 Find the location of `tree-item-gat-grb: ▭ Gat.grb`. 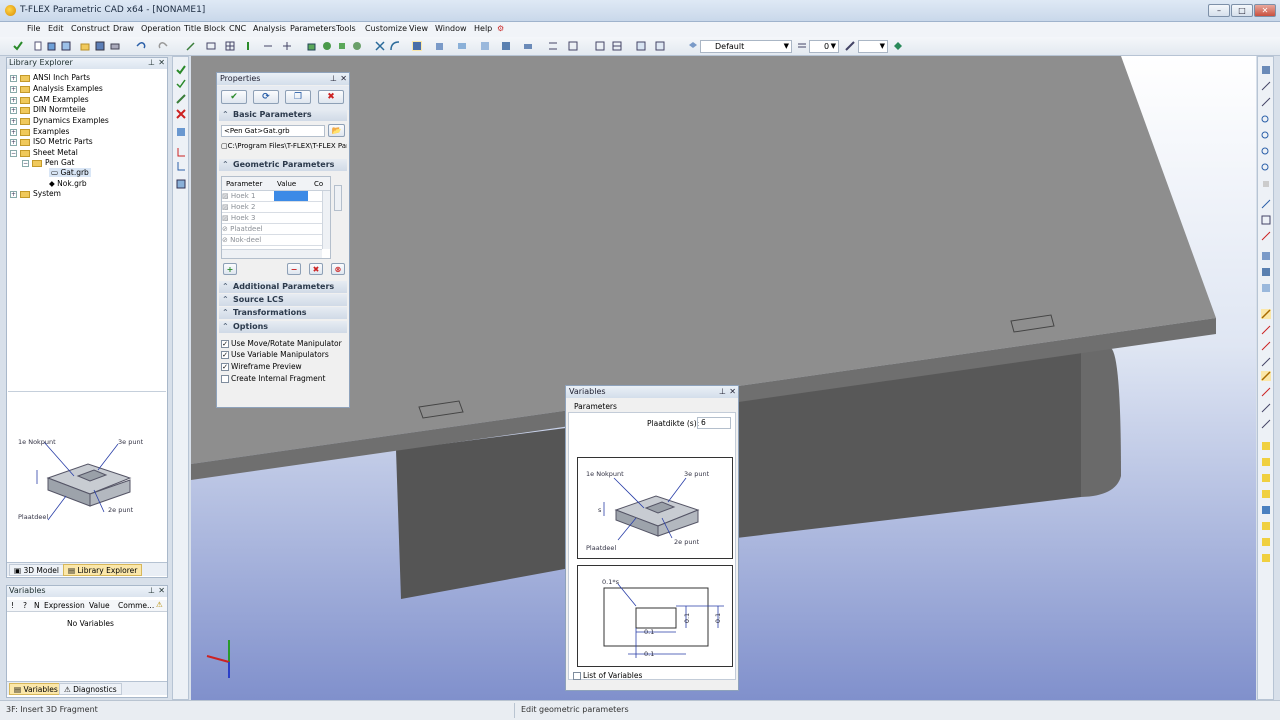

tree-item-gat-grb: ▭ Gat.grb is located at coordinates (70, 172).